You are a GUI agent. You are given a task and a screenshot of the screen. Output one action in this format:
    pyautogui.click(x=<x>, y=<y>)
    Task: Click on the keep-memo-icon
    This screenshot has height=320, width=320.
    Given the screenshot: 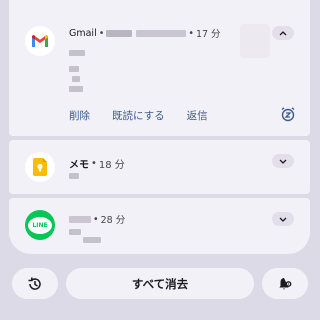 What is the action you would take?
    pyautogui.click(x=40, y=167)
    